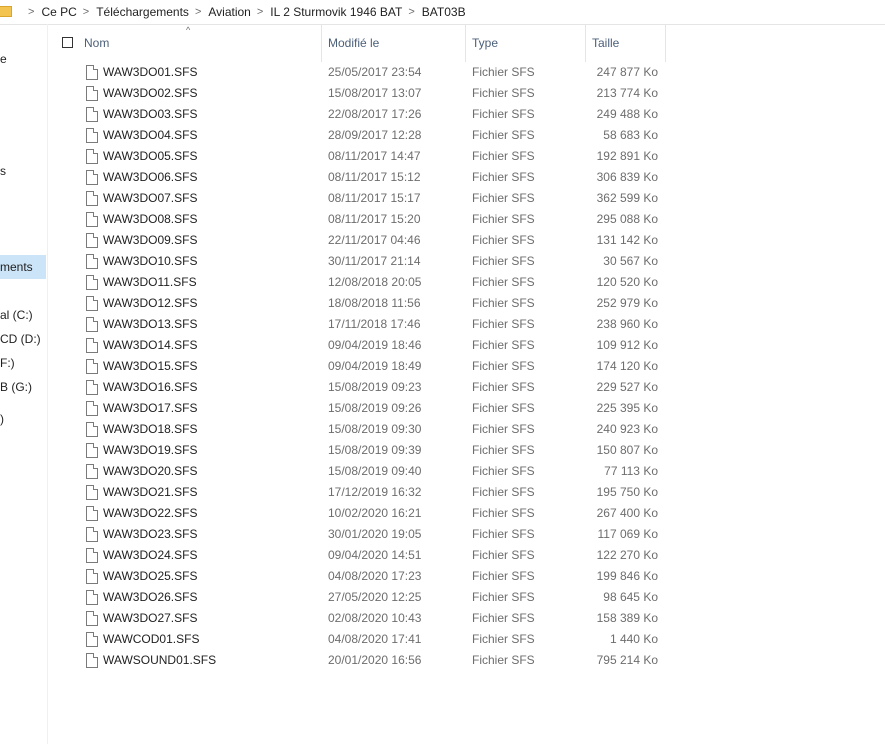 This screenshot has height=744, width=885. Describe the element at coordinates (160, 660) in the screenshot. I see `file-name: WAWSOUND01.SFS` at that location.